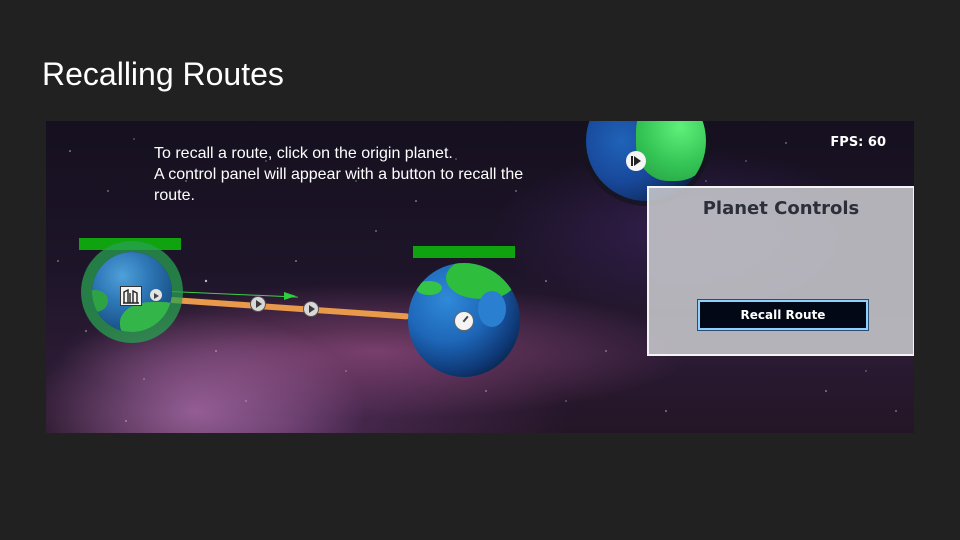 Image resolution: width=960 pixels, height=540 pixels. I want to click on launch-icon-glyph, so click(156, 296).